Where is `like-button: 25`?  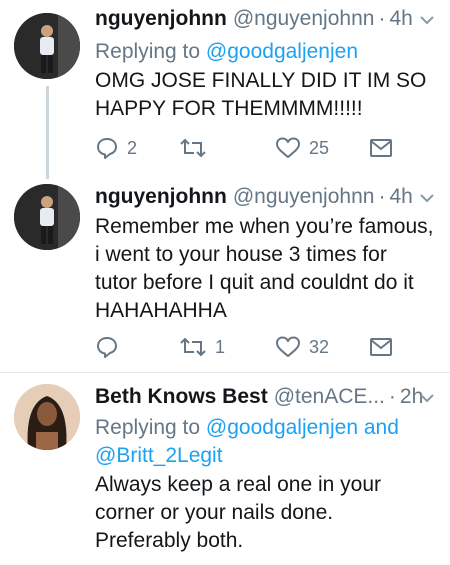
like-button: 25 is located at coordinates (302, 148).